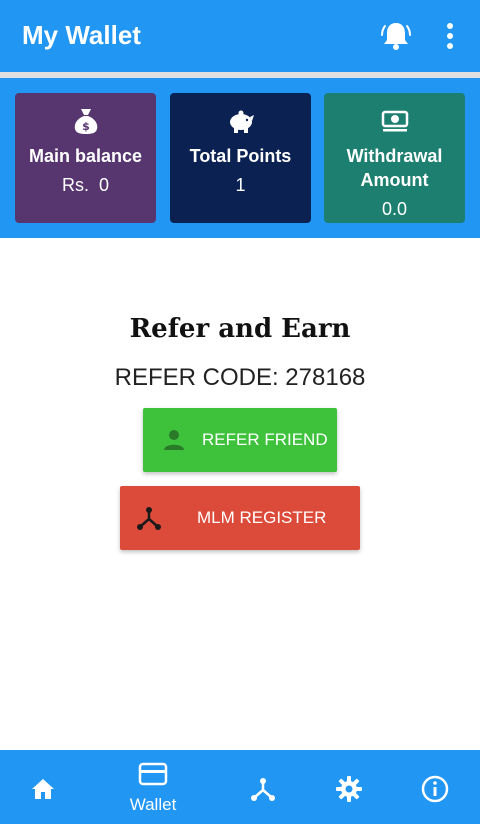 This screenshot has height=824, width=480. I want to click on total-points-value: 1, so click(240, 185).